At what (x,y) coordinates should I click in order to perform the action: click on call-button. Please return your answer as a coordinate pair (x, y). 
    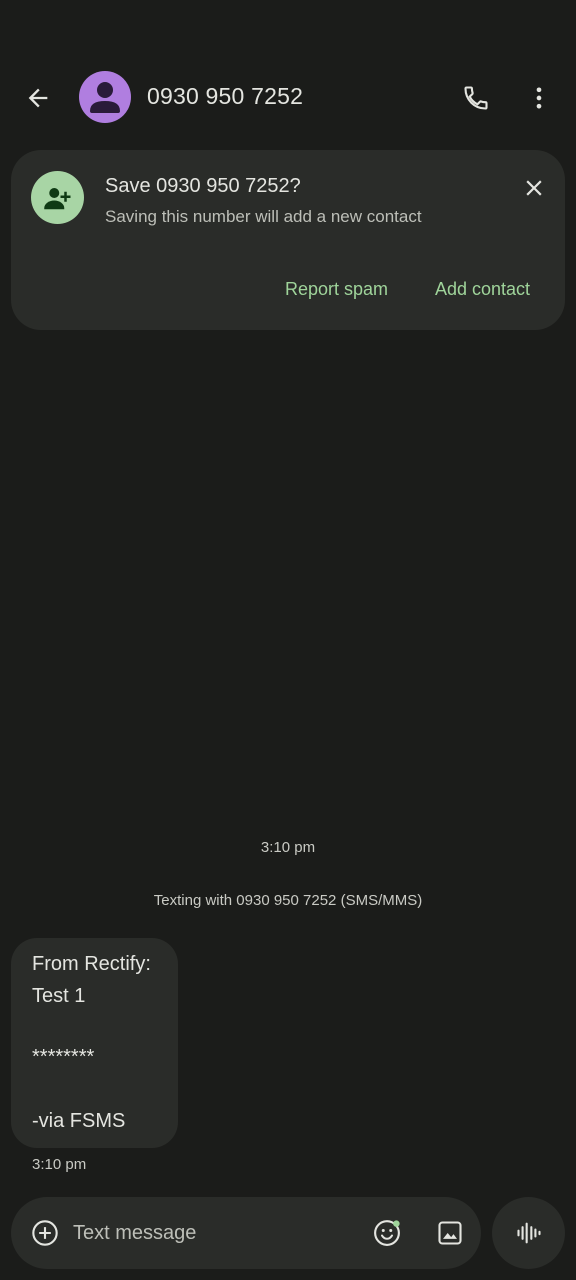
    Looking at the image, I should click on (476, 98).